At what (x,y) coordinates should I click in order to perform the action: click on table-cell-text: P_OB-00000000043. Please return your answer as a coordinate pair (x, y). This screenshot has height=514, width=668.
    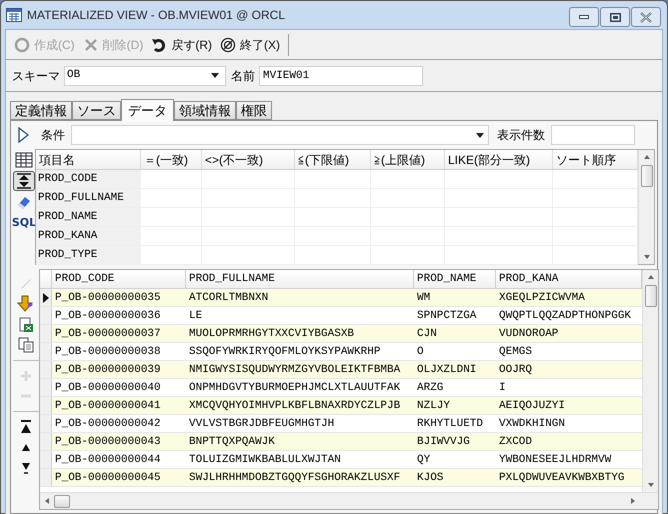
    Looking at the image, I should click on (108, 442).